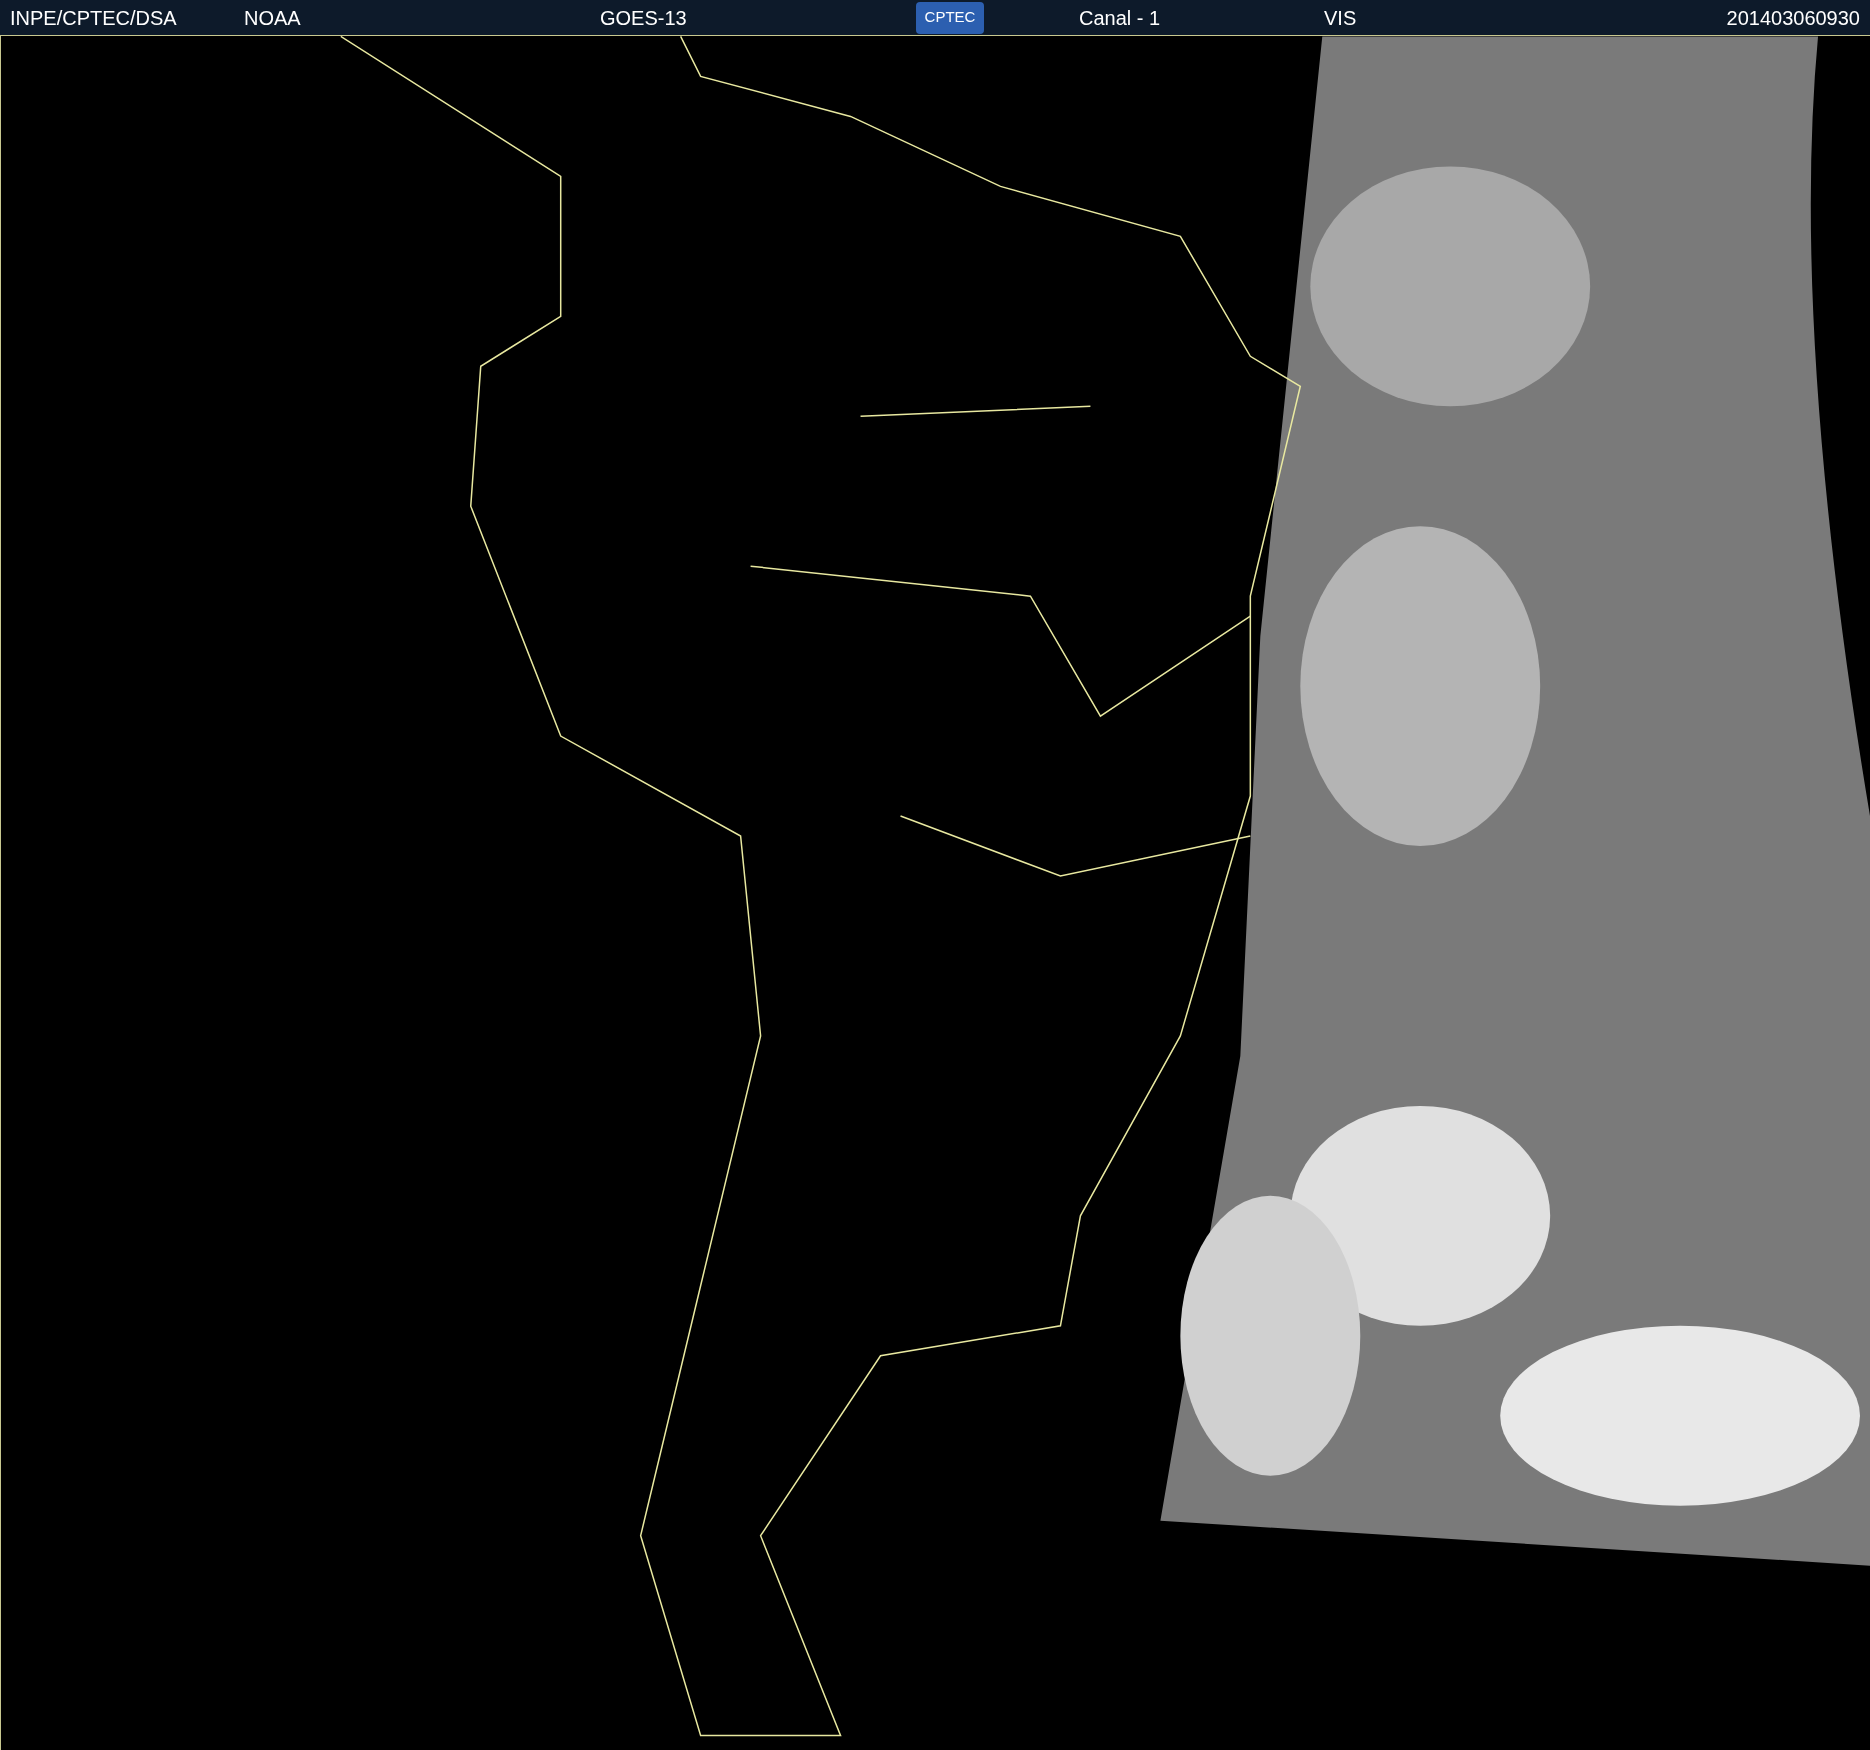 This screenshot has height=1750, width=1870. What do you see at coordinates (644, 18) in the screenshot?
I see `header-label: GOES-13` at bounding box center [644, 18].